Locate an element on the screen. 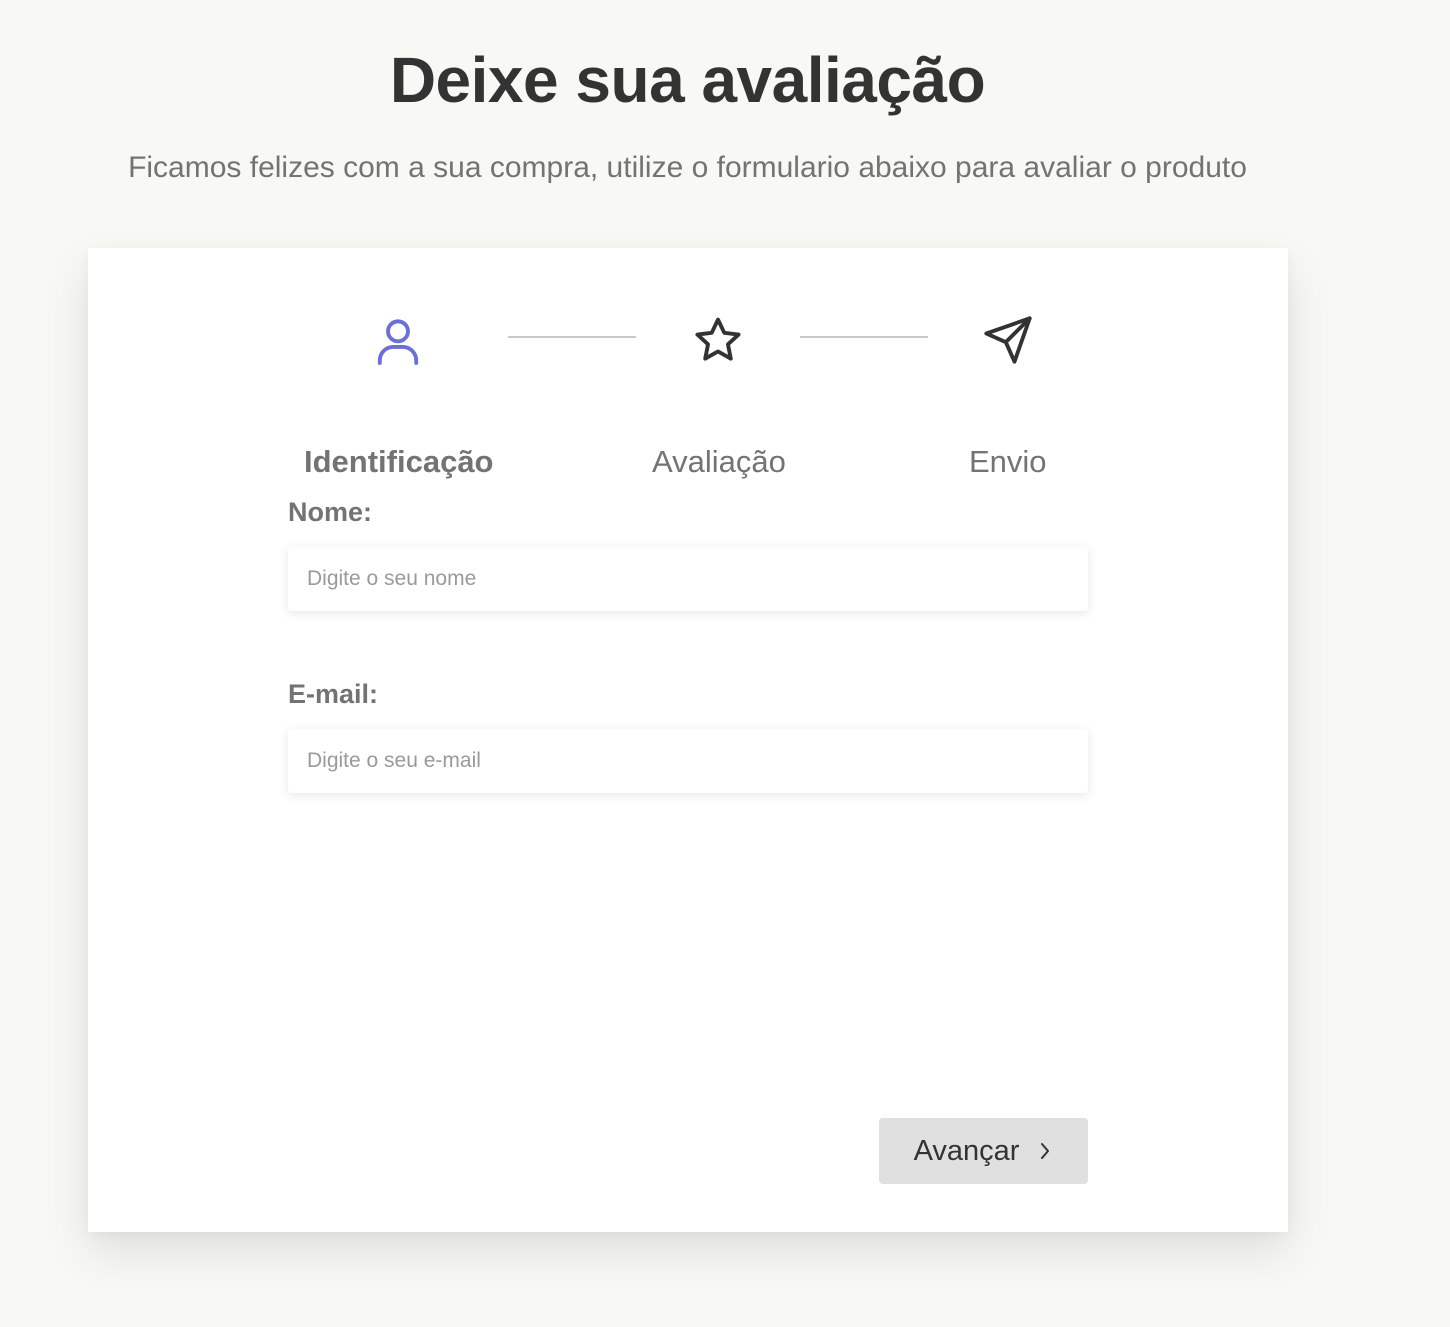 This screenshot has width=1450, height=1327. name-input is located at coordinates (688, 579).